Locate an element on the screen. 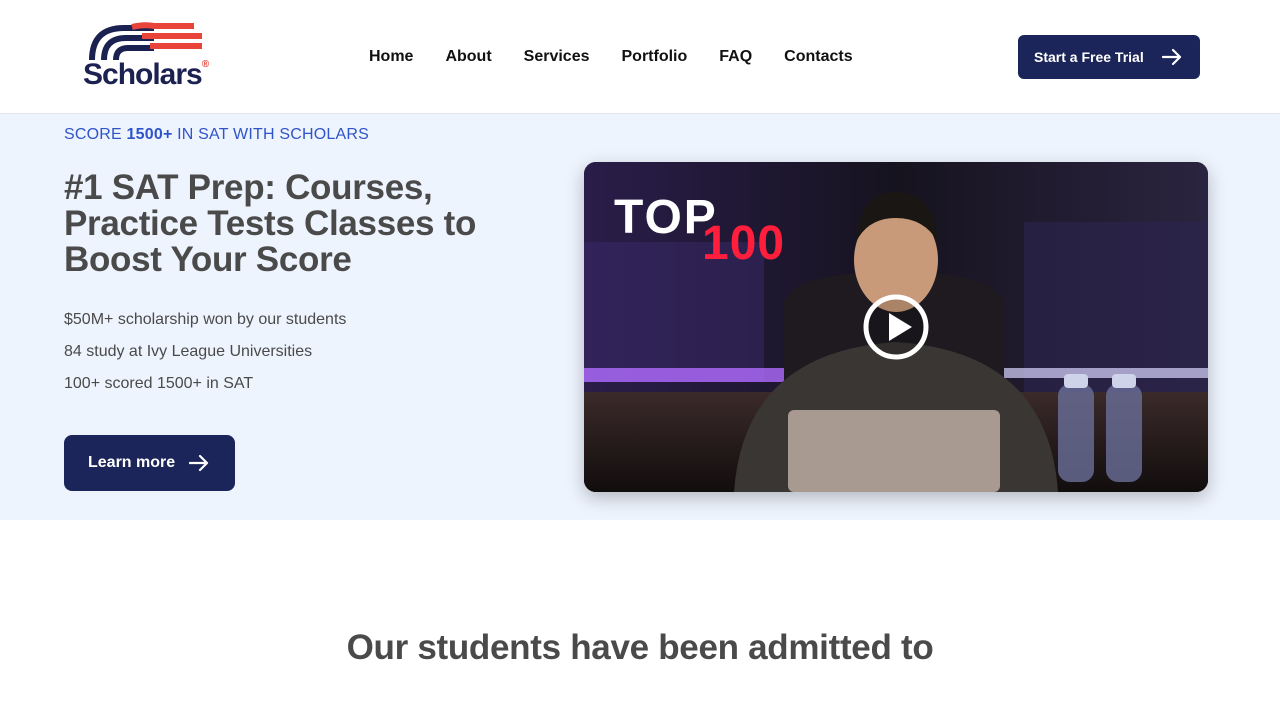 The height and width of the screenshot is (720, 1280). learn-more-label: Learn more is located at coordinates (132, 462).